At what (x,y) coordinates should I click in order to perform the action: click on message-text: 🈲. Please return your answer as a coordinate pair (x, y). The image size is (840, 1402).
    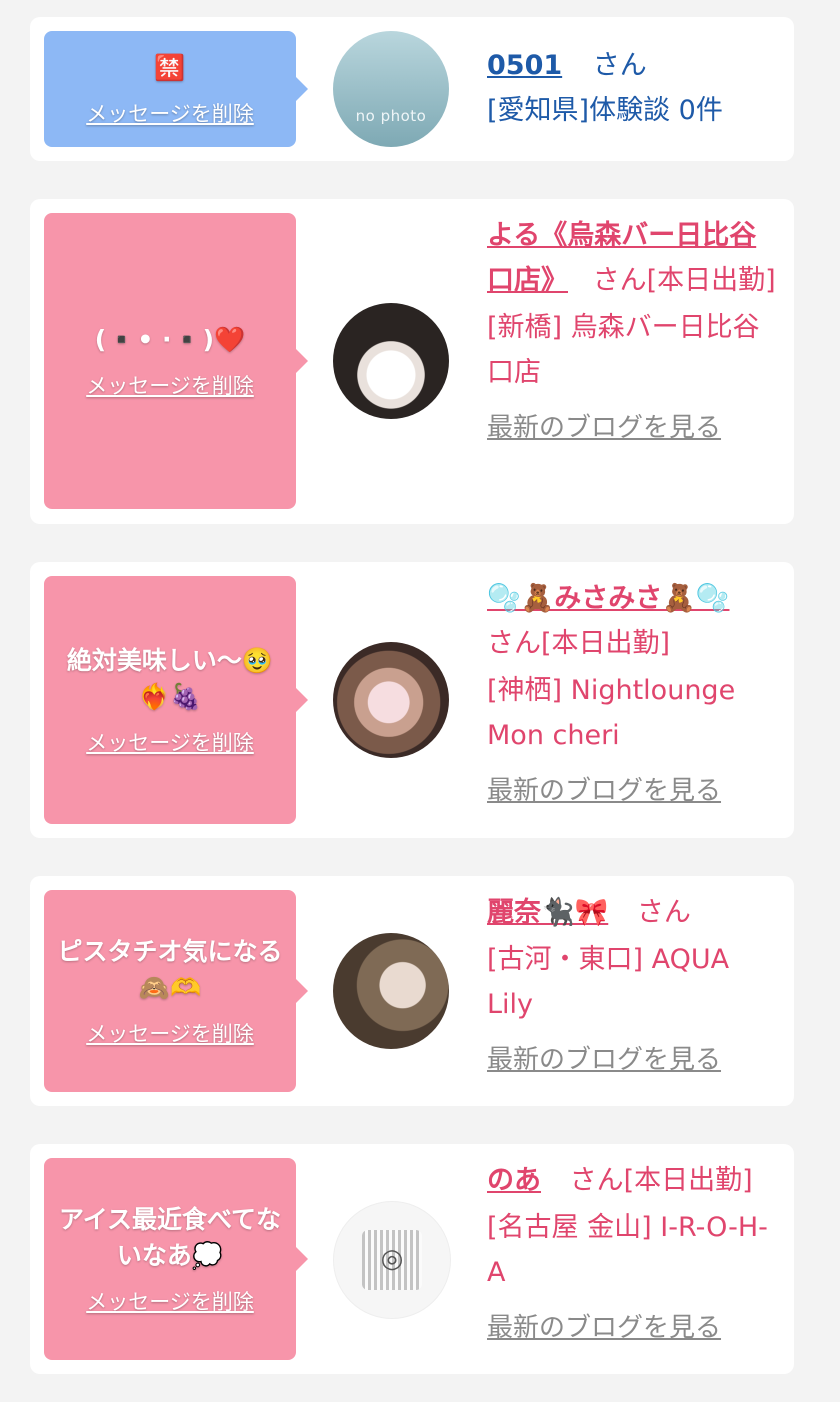
    Looking at the image, I should click on (170, 67).